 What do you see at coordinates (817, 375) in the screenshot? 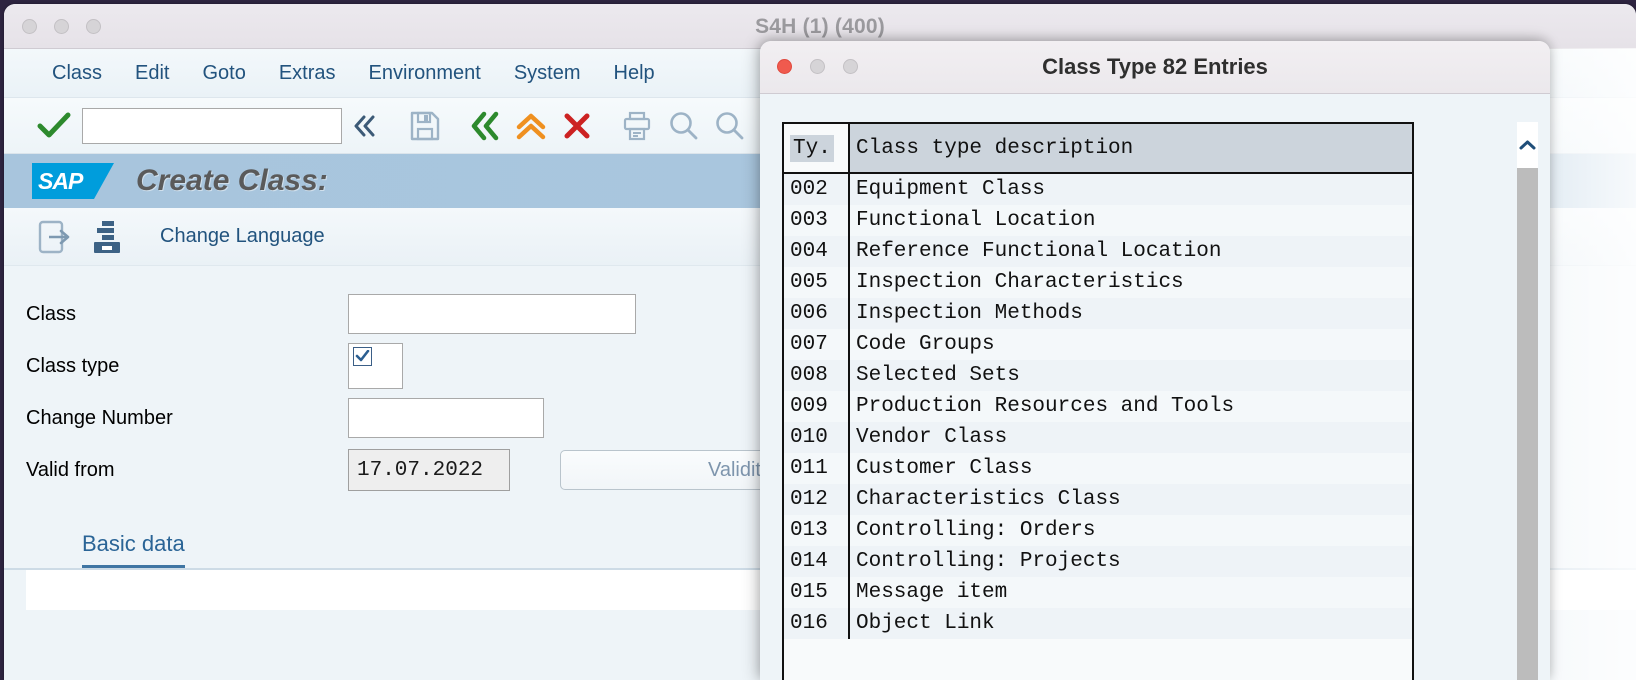
I see `cell-ty: 008` at bounding box center [817, 375].